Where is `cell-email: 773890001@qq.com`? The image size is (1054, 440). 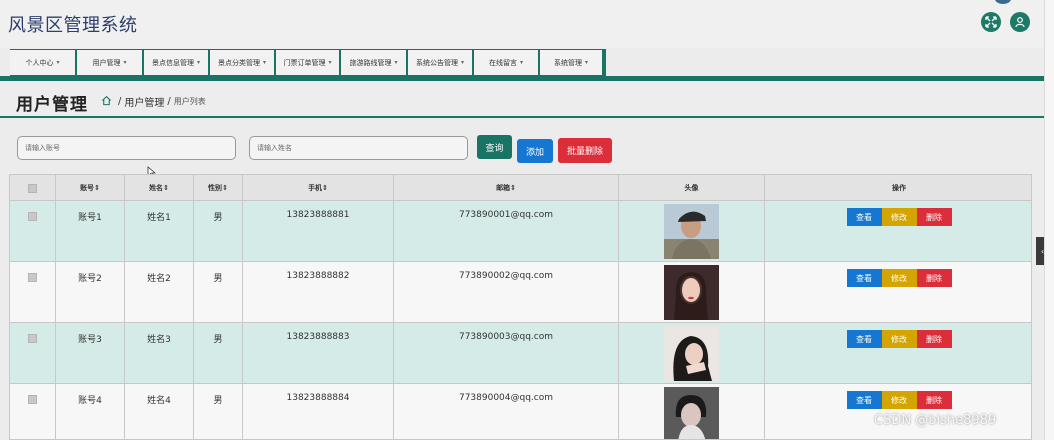
cell-email: 773890001@qq.com is located at coordinates (506, 231).